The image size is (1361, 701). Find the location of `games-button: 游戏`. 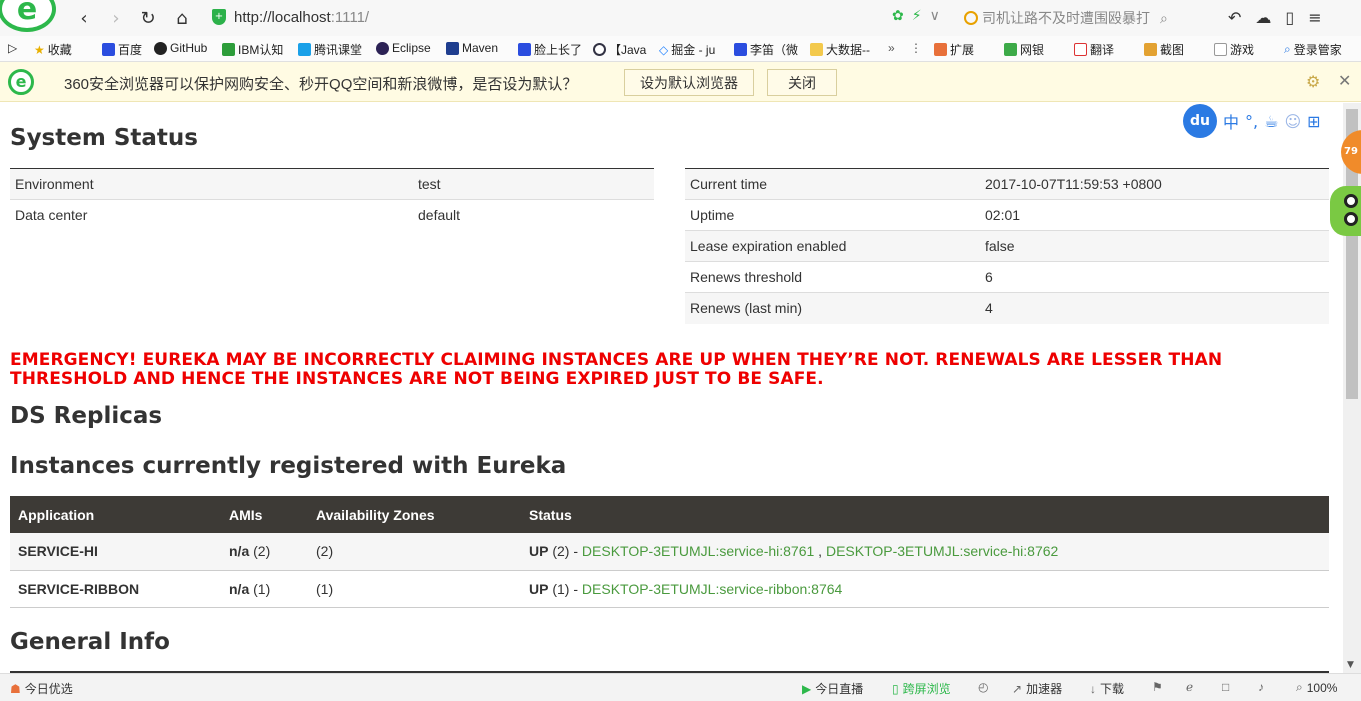

games-button: 游戏 is located at coordinates (1234, 49).